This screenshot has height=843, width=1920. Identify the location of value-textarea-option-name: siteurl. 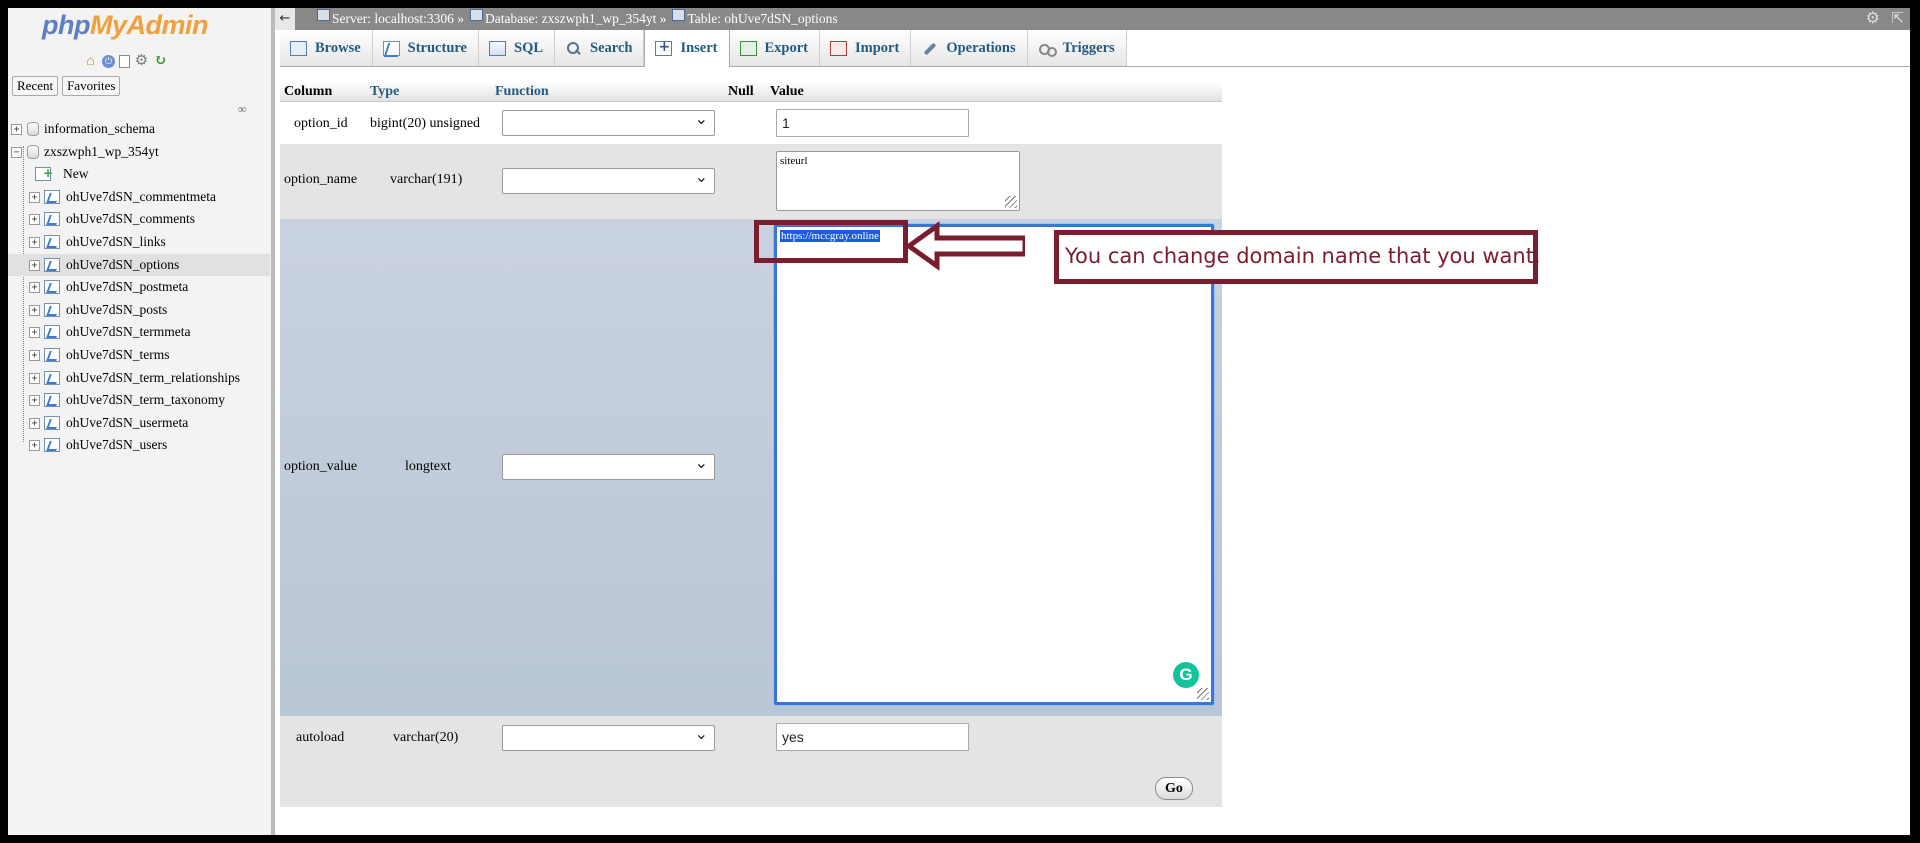
(898, 181).